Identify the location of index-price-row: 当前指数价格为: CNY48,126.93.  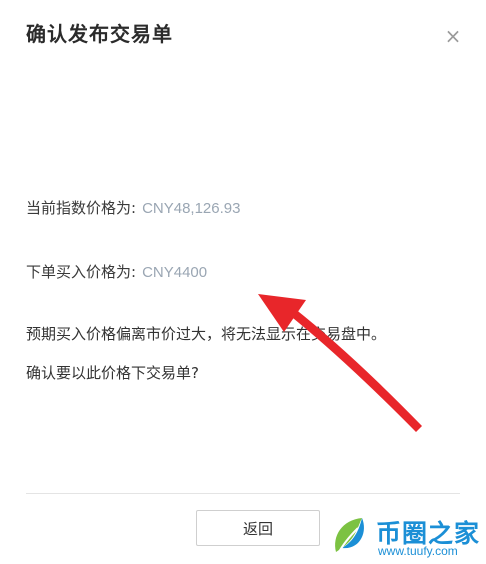
(133, 207).